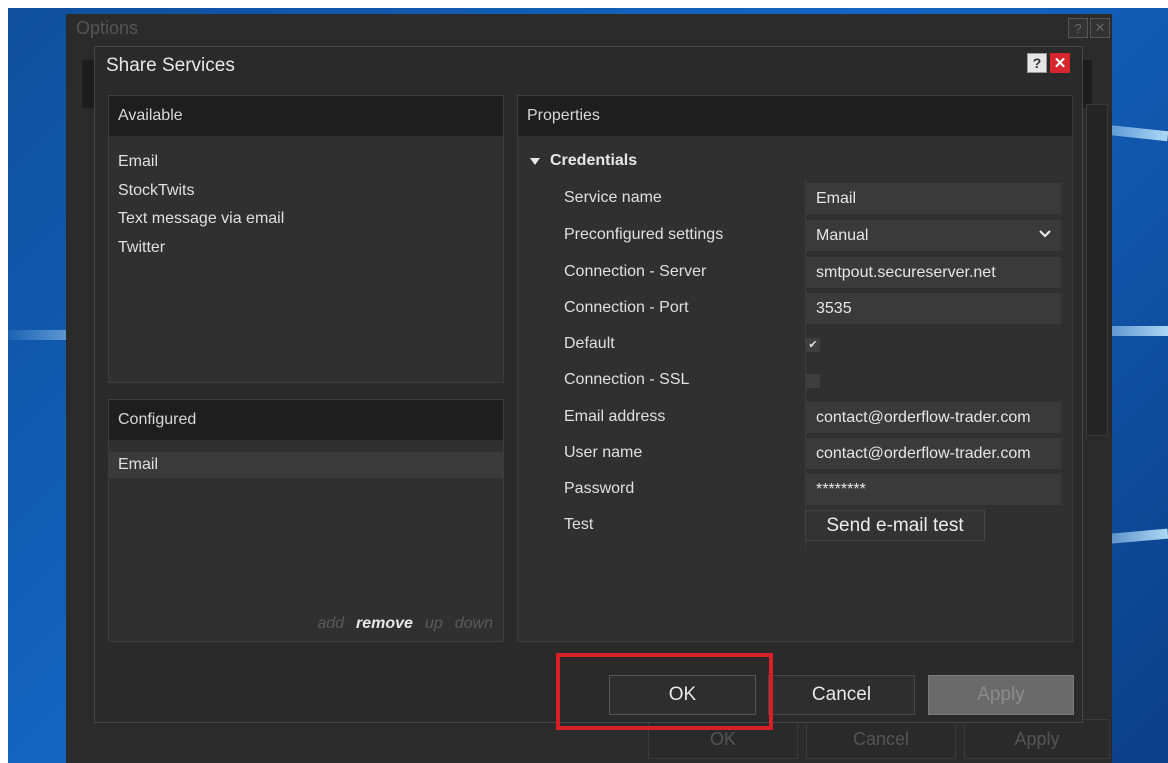 Image resolution: width=1168 pixels, height=763 pixels. Describe the element at coordinates (626, 307) in the screenshot. I see `port-label: Connection - Port` at that location.